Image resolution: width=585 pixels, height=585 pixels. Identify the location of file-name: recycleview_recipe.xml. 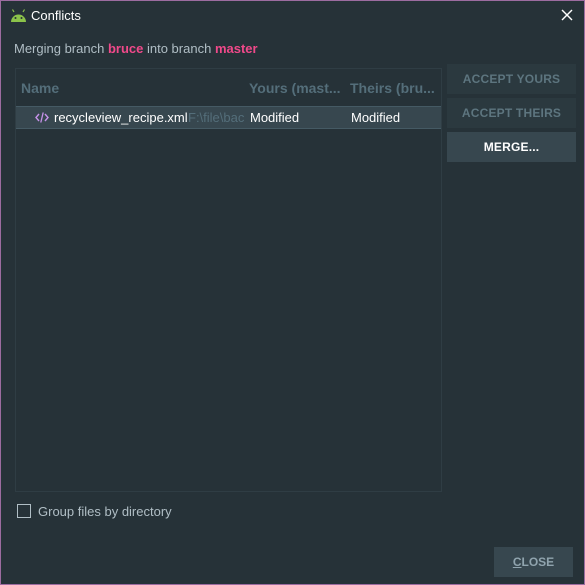
(121, 117).